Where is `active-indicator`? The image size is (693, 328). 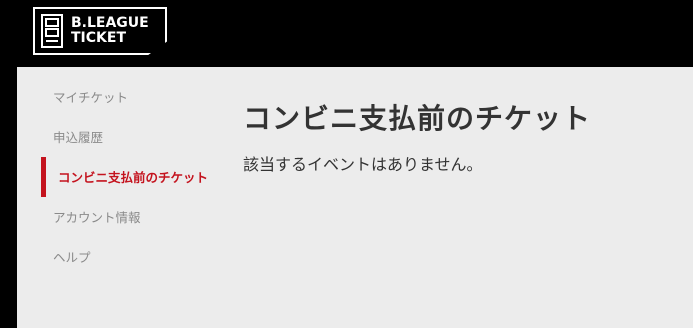
active-indicator is located at coordinates (43, 177).